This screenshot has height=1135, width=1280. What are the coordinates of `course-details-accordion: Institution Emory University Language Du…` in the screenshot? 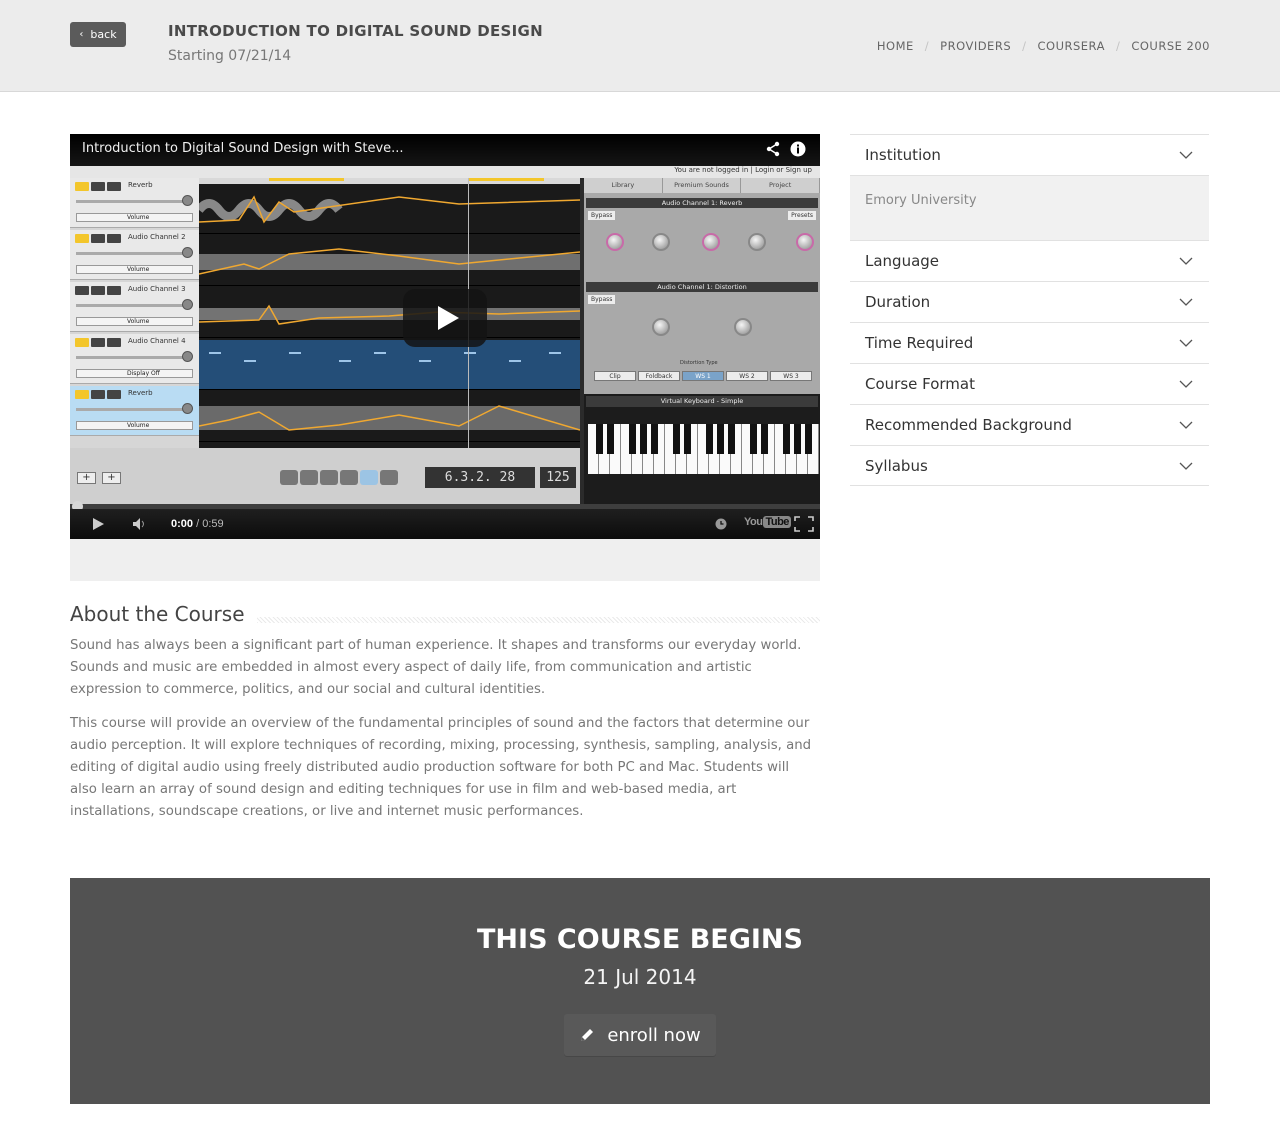 It's located at (1029, 310).